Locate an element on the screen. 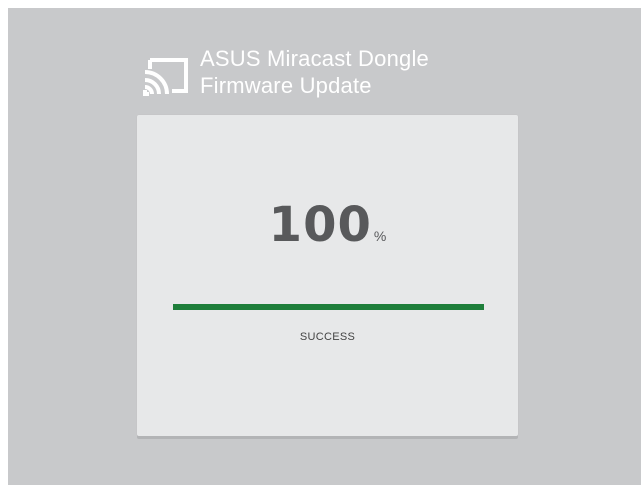 This screenshot has width=641, height=485. percent-unit: % is located at coordinates (380, 236).